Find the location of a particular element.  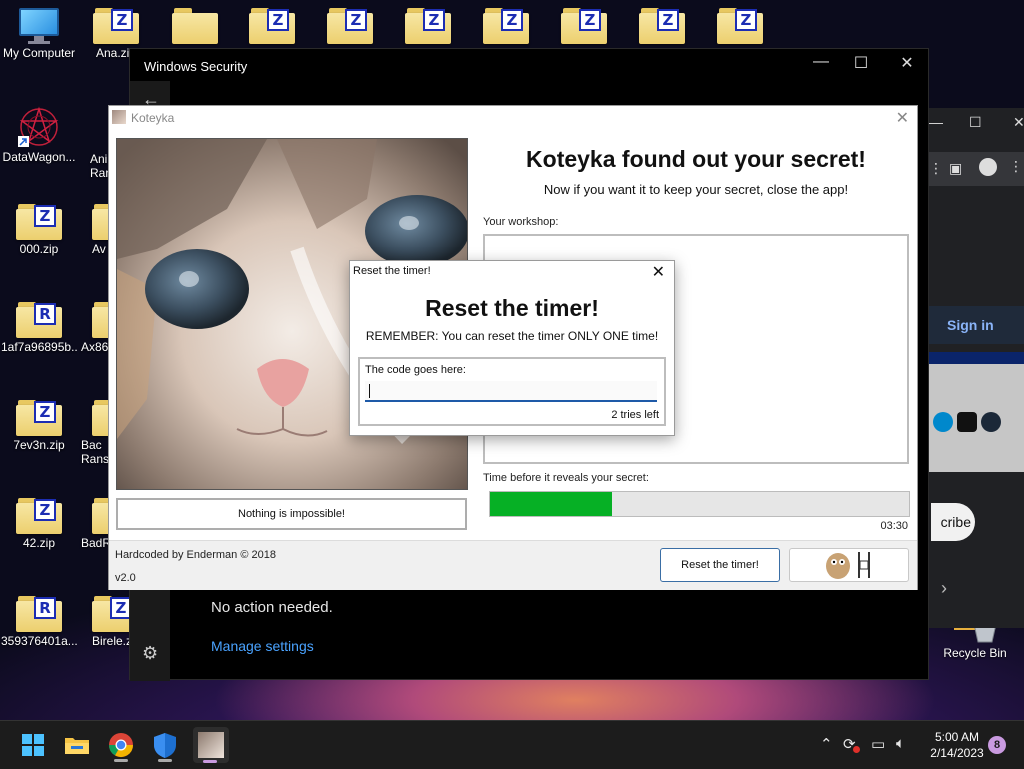

network-icon: ▭ is located at coordinates (878, 744).